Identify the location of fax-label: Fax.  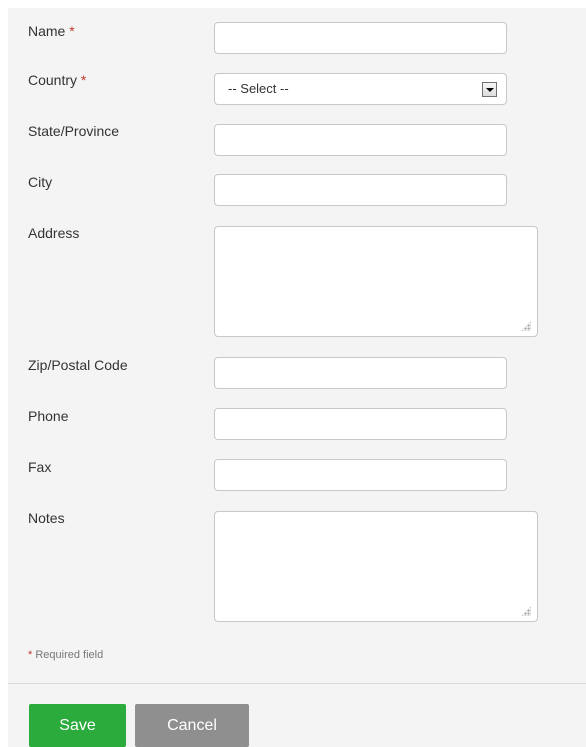
(40, 467).